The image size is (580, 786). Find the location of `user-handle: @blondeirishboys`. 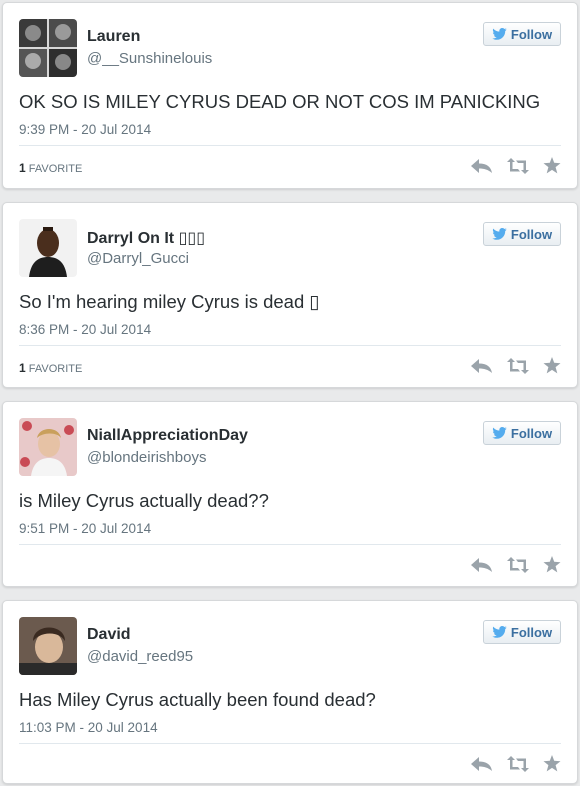

user-handle: @blondeirishboys is located at coordinates (146, 457).